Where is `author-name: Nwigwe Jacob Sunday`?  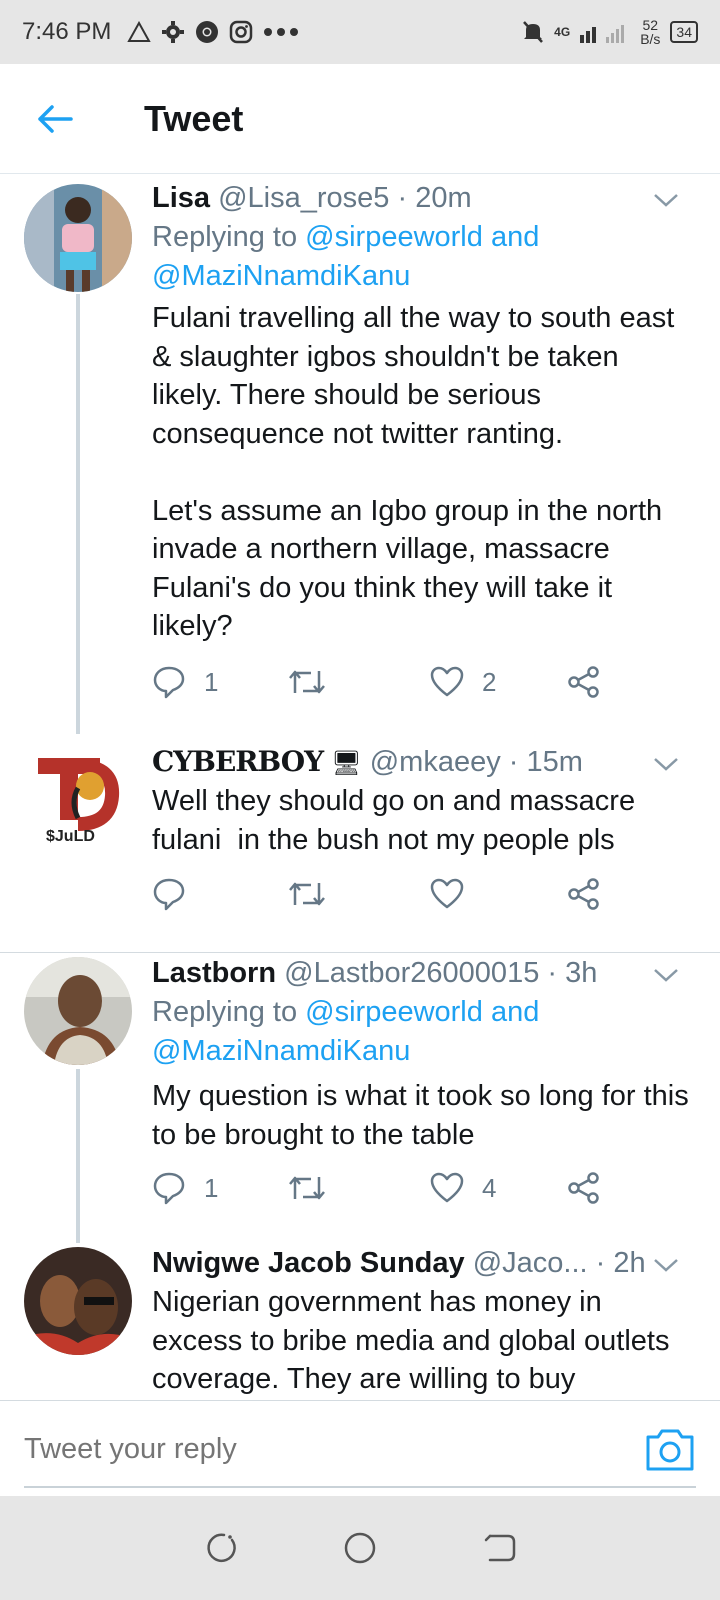
author-name: Nwigwe Jacob Sunday is located at coordinates (308, 1263).